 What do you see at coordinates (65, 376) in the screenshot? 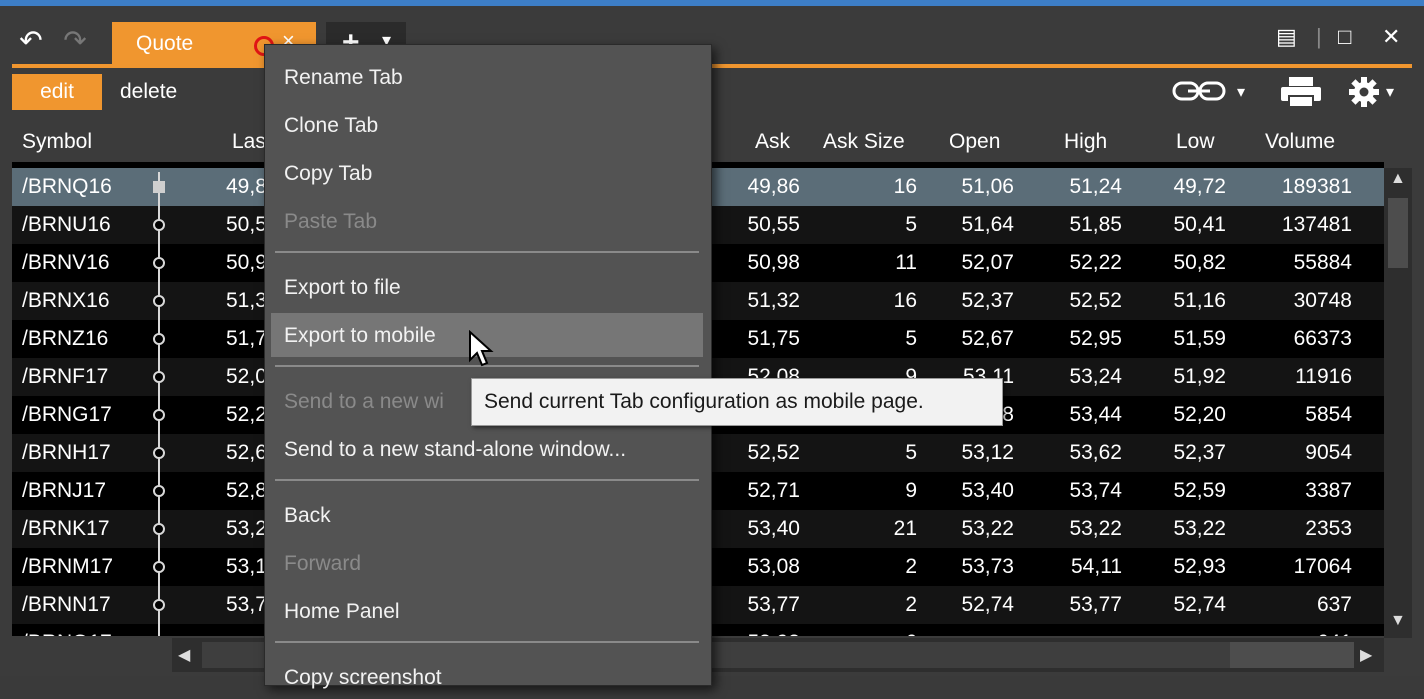
I see `cell-symbol: /BRNF17` at bounding box center [65, 376].